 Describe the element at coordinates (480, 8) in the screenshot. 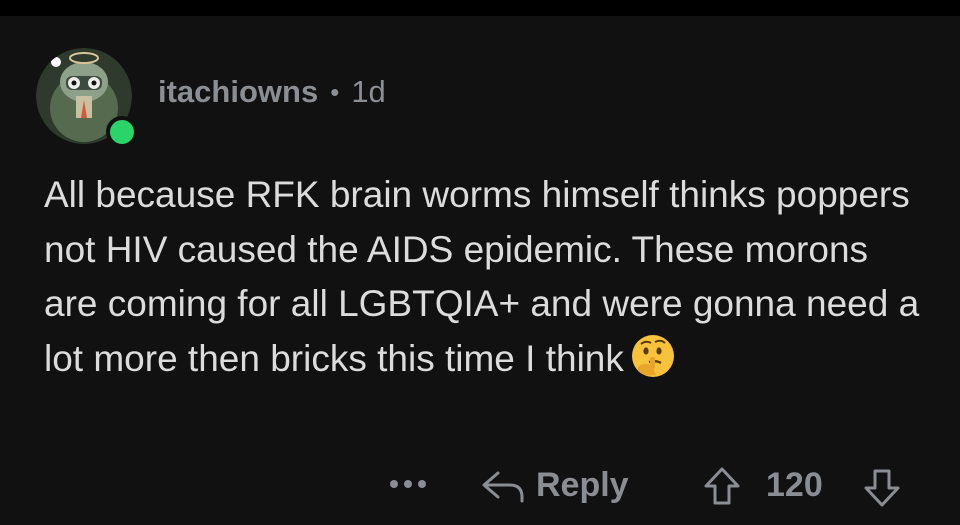

I see `top-bar` at that location.